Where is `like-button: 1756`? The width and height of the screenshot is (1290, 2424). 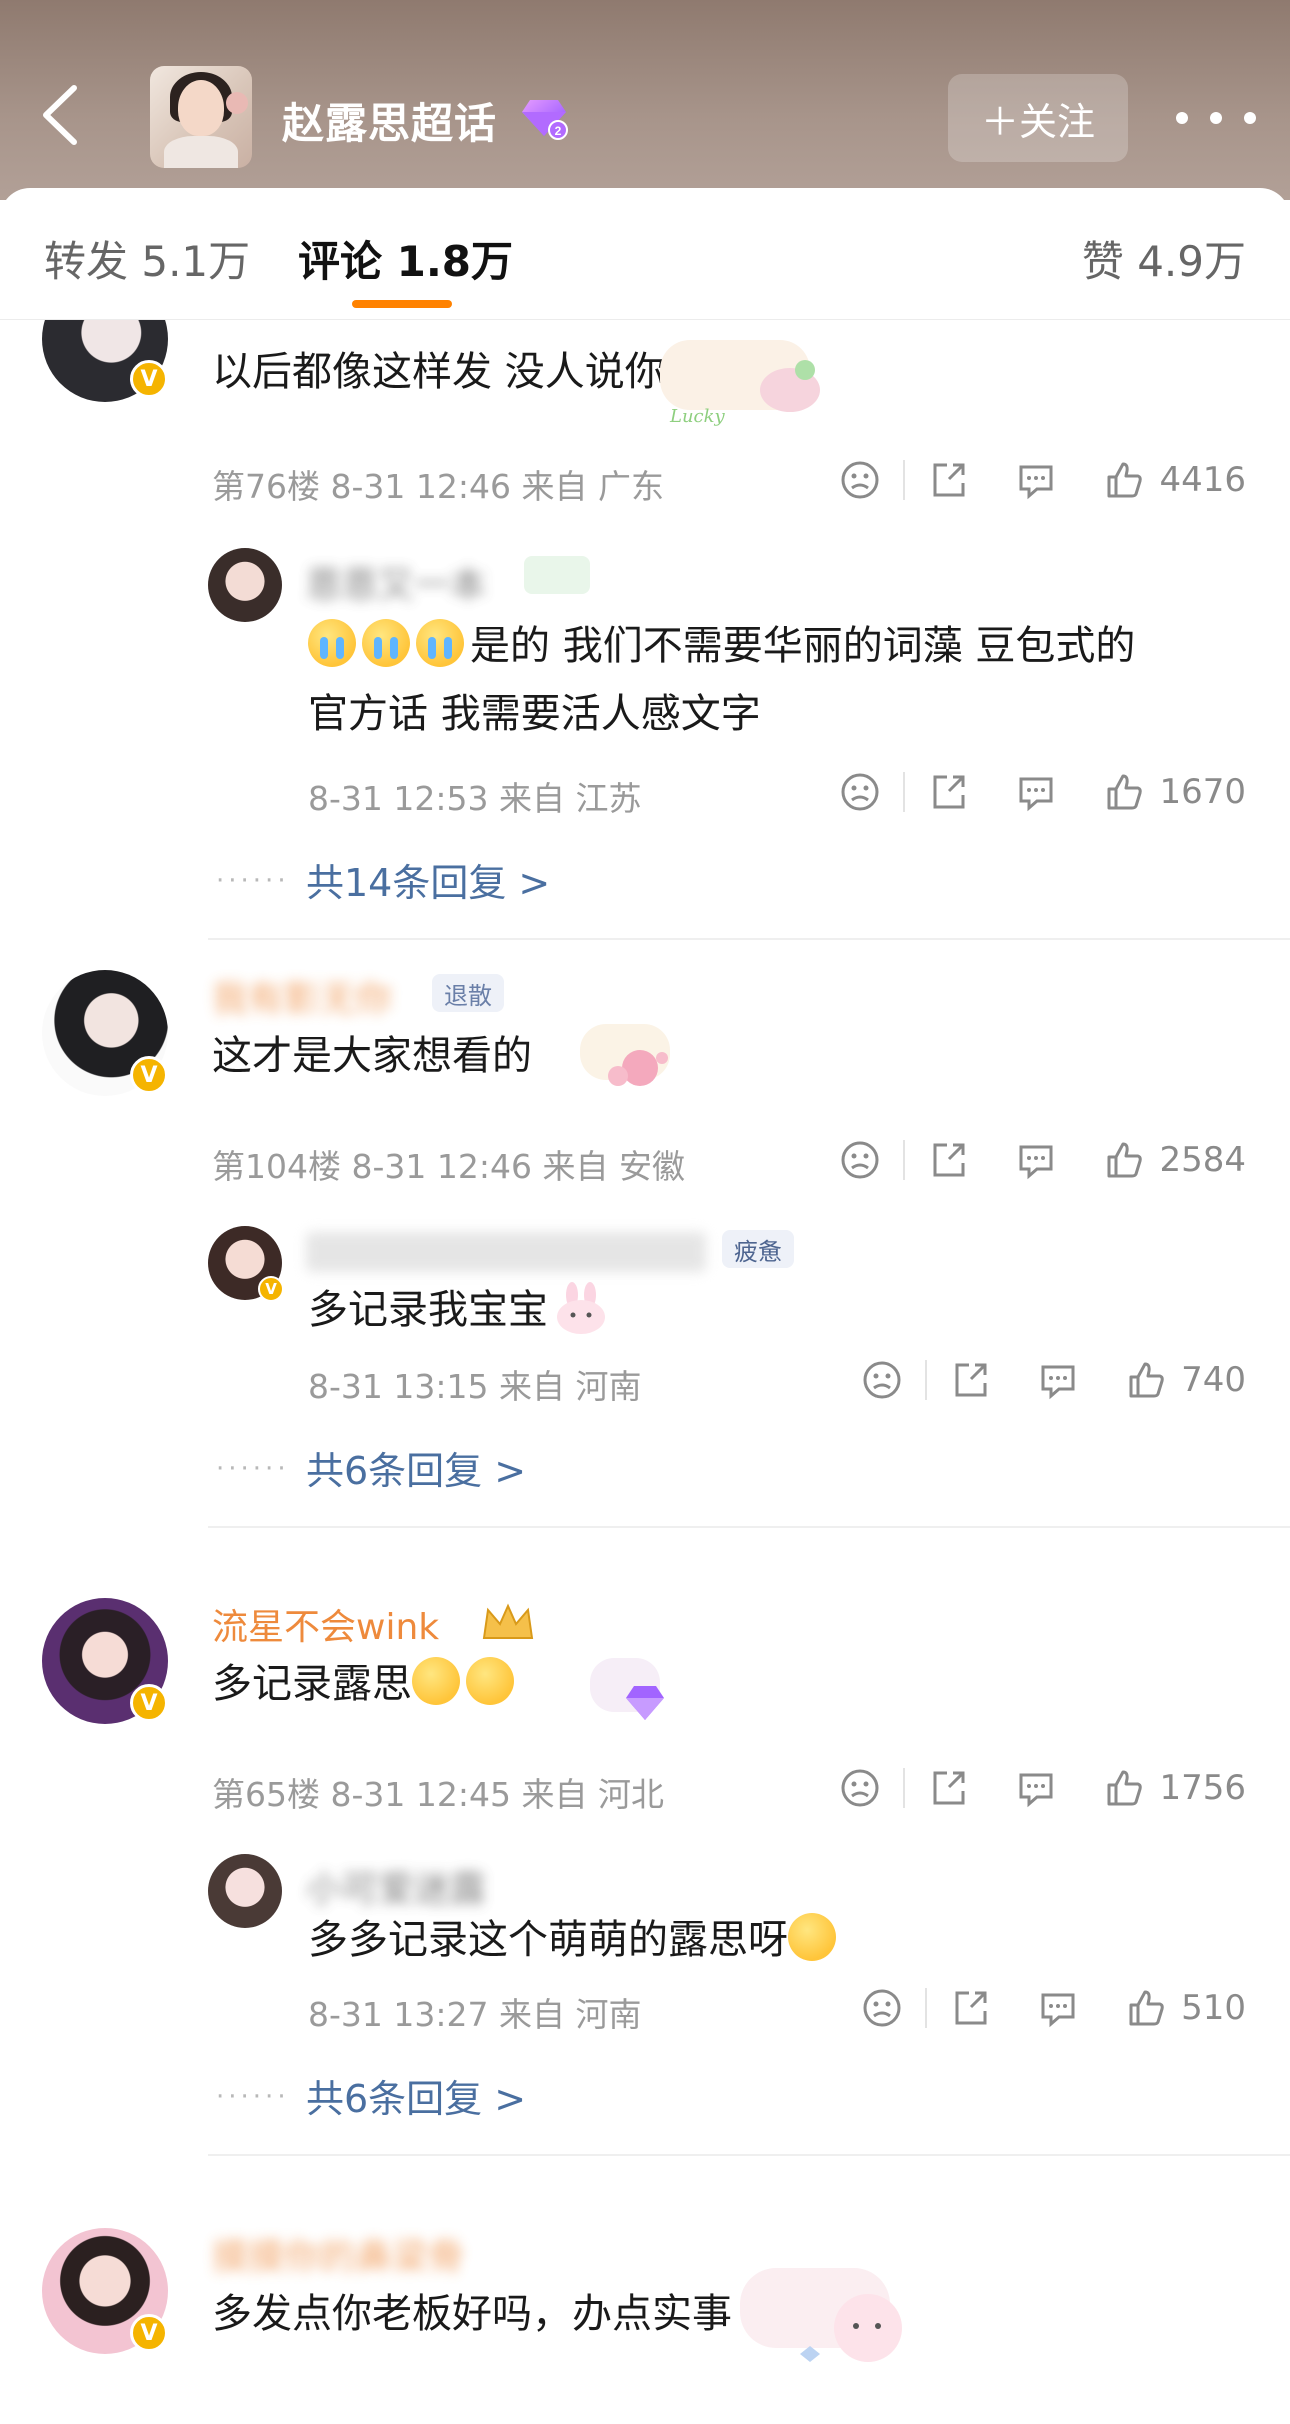 like-button: 1756 is located at coordinates (1174, 1788).